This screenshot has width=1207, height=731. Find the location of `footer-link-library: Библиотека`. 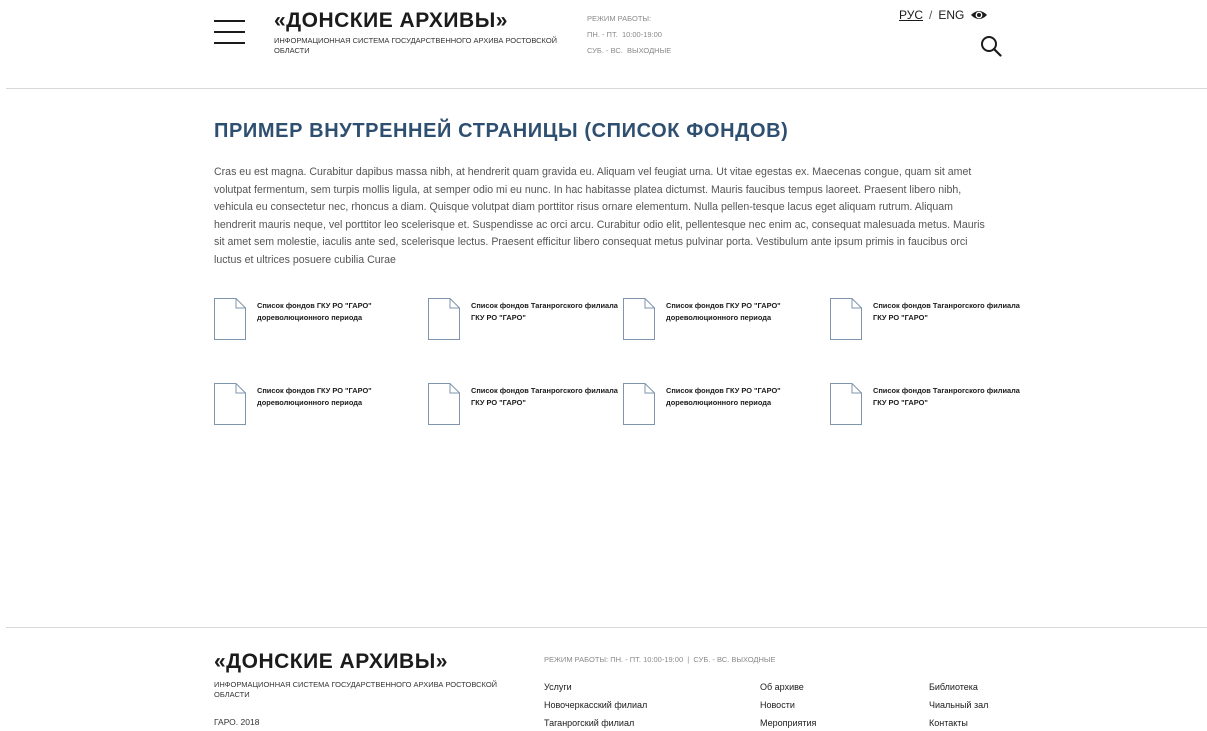

footer-link-library: Библиотека is located at coordinates (953, 687).